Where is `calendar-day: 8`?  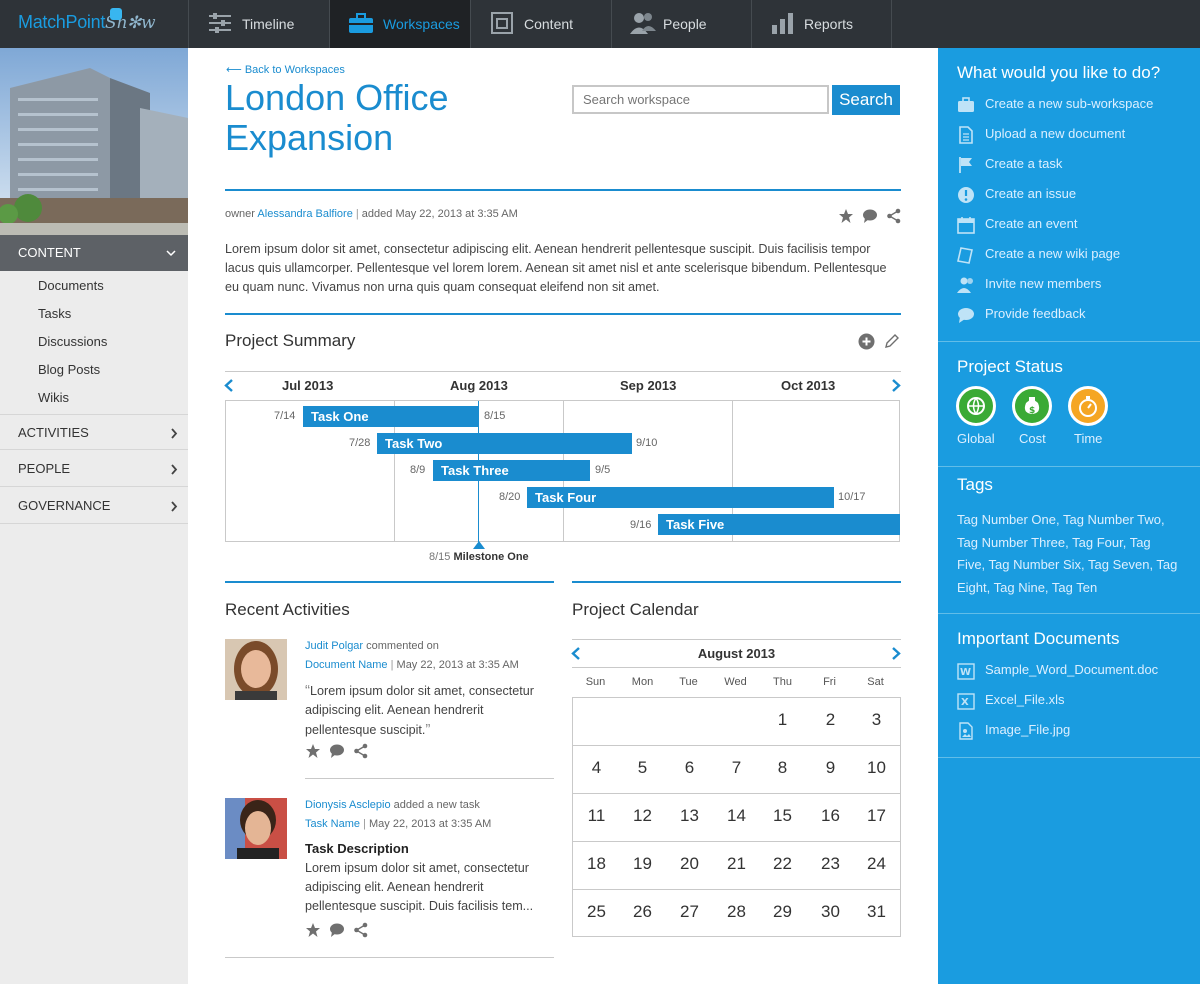
calendar-day: 8 is located at coordinates (782, 768).